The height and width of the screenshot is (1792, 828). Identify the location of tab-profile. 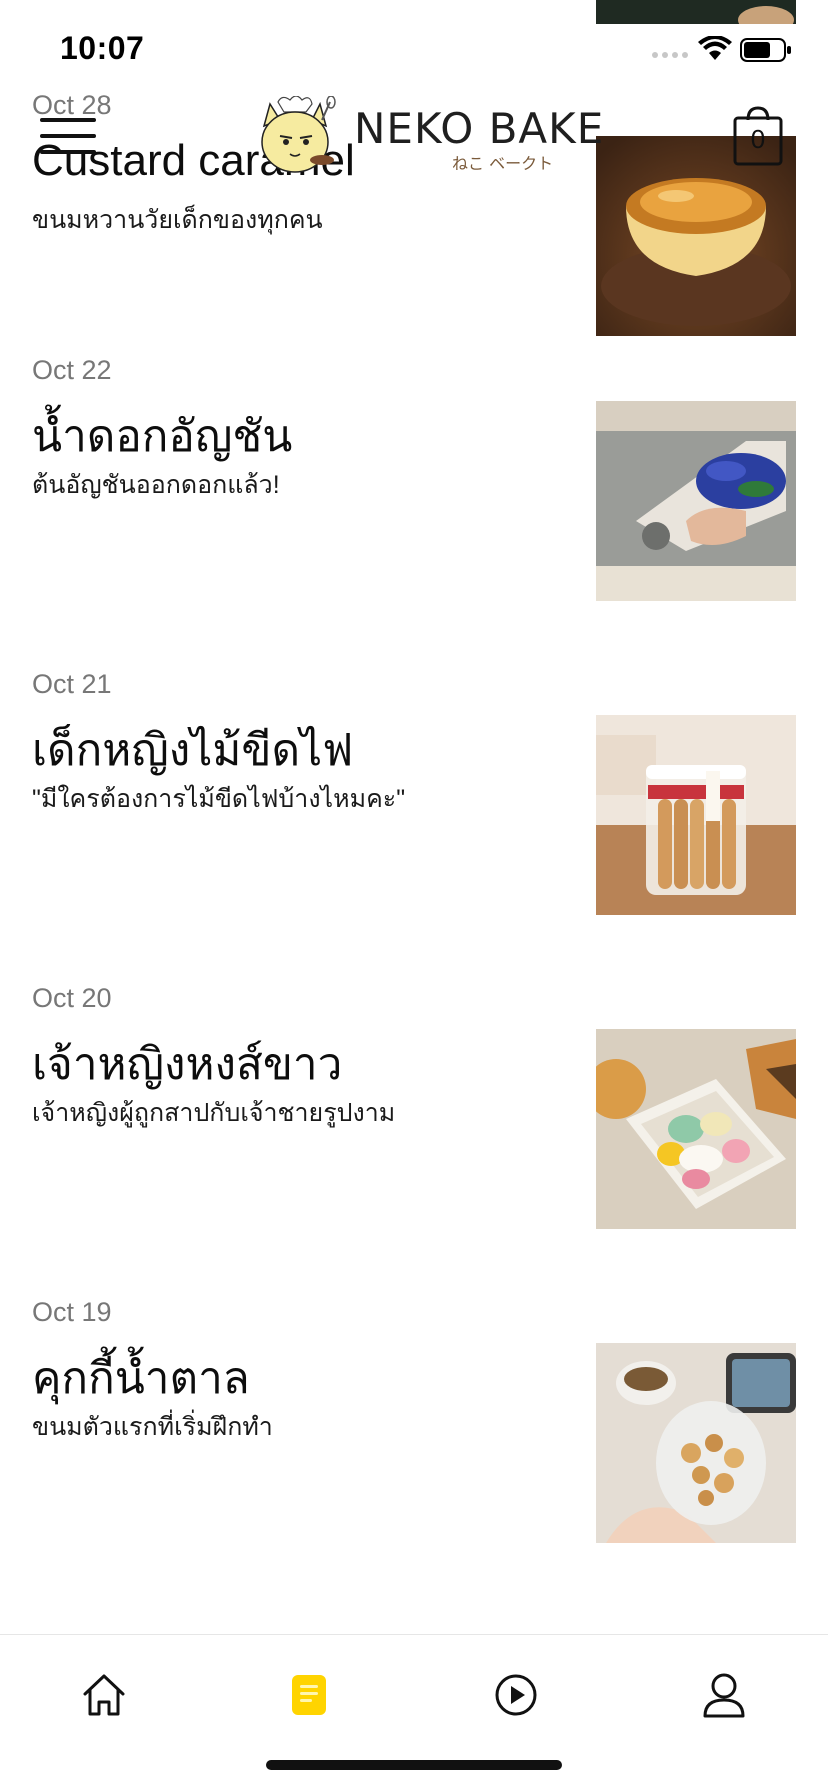
(724, 1695).